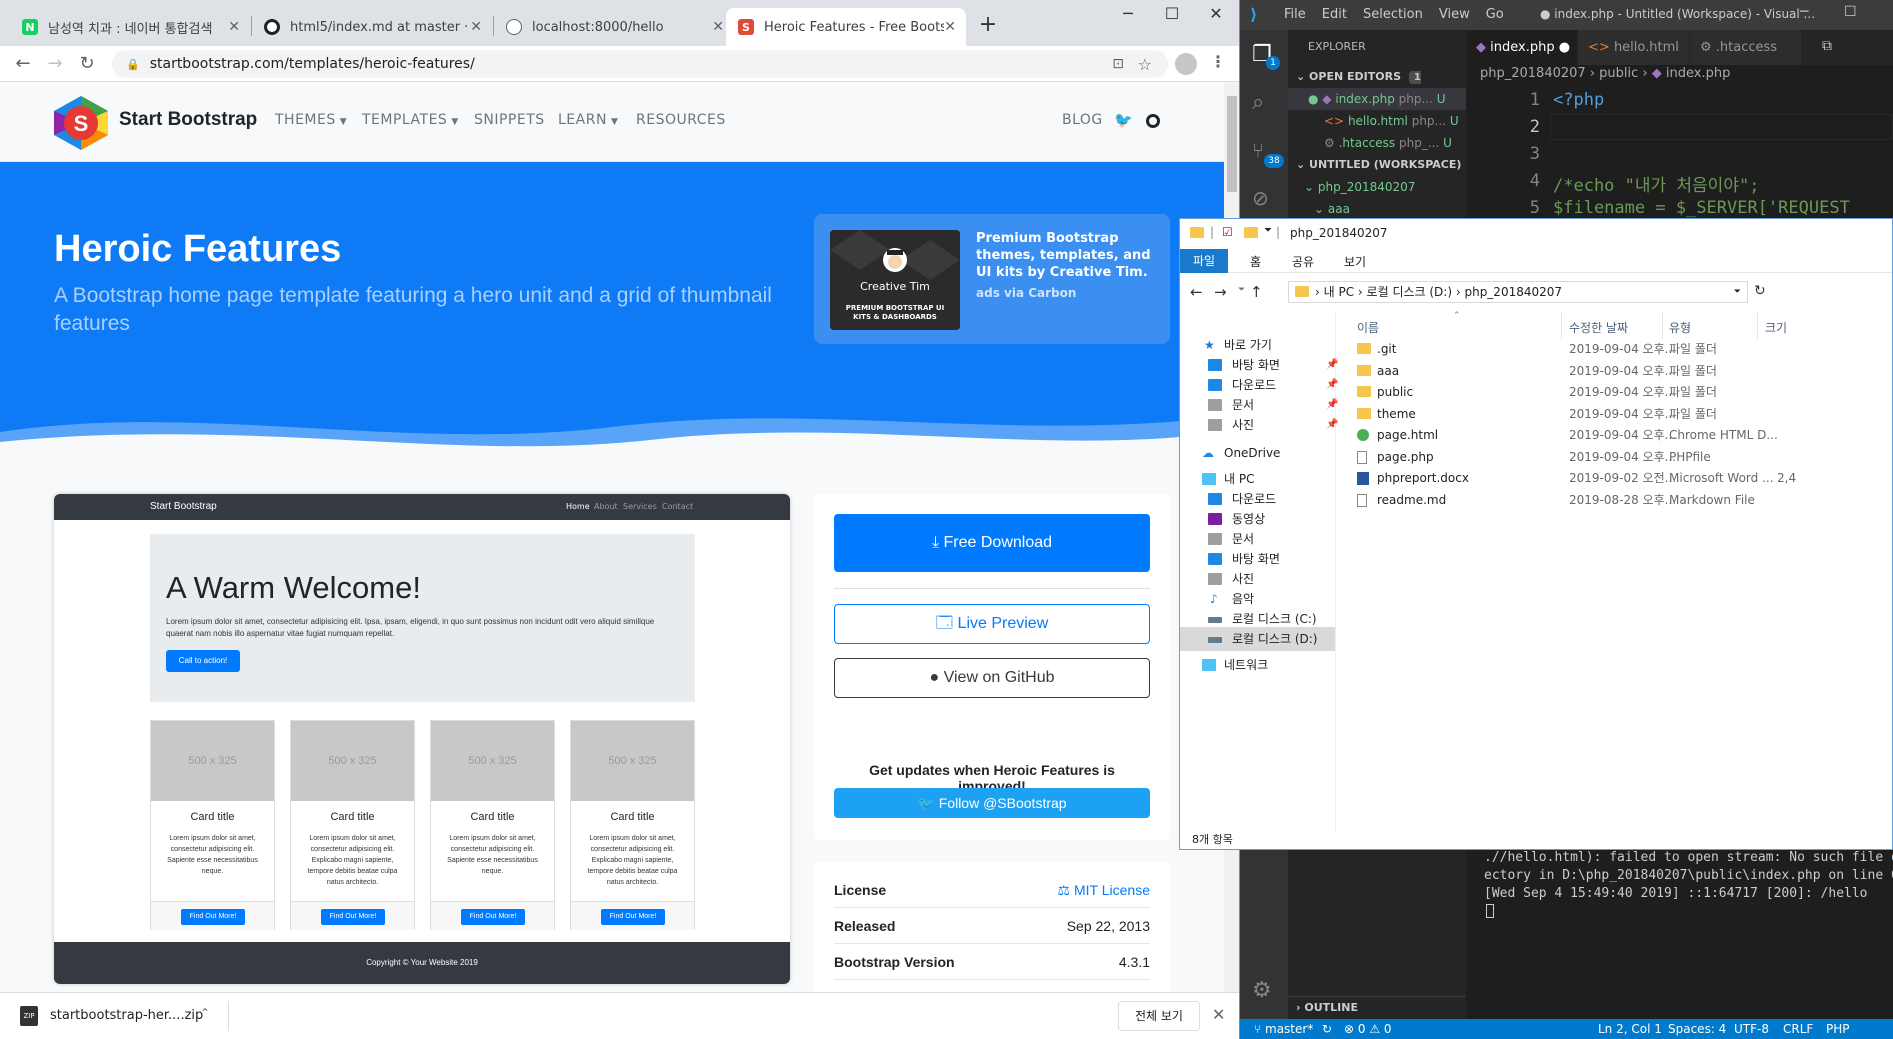 The width and height of the screenshot is (1893, 1039). What do you see at coordinates (1614, 457) in the screenshot?
I see `file-row: page.php 2019-09-04 오후... PHPfile` at bounding box center [1614, 457].